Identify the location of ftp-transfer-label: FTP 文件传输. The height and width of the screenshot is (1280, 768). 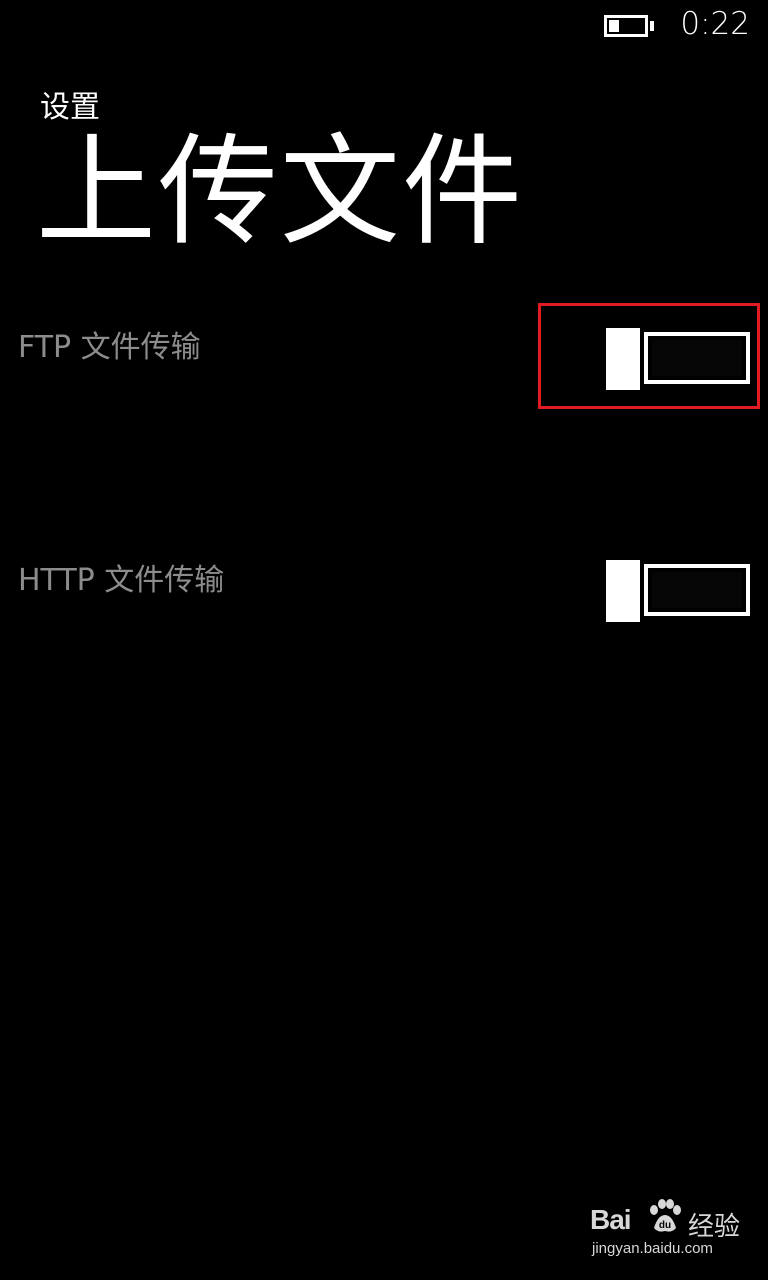
(109, 347).